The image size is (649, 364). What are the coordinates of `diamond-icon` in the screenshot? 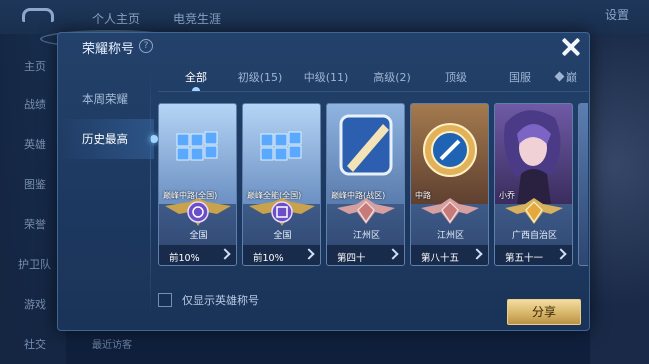 It's located at (559, 76).